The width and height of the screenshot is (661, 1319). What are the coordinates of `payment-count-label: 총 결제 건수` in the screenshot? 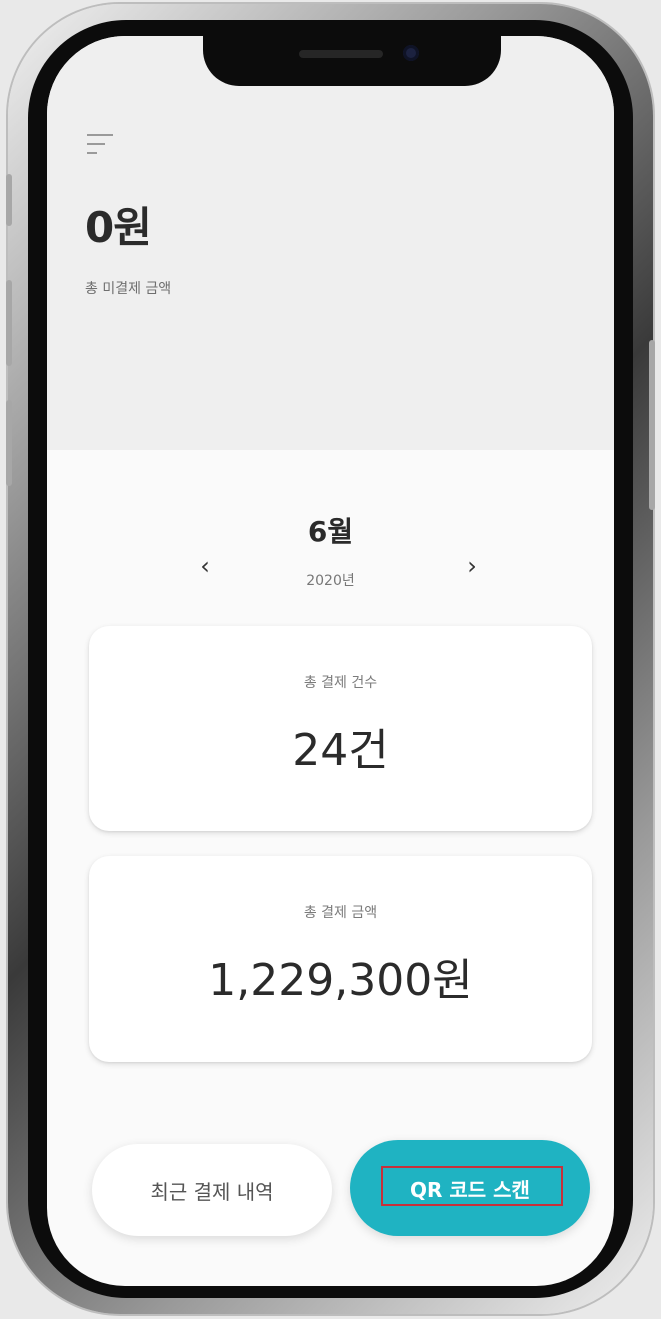 It's located at (340, 683).